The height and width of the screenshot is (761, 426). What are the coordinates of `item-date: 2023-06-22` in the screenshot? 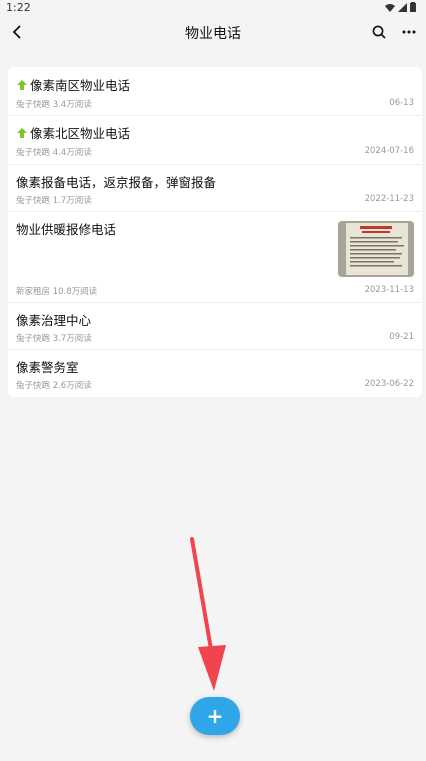 It's located at (389, 384).